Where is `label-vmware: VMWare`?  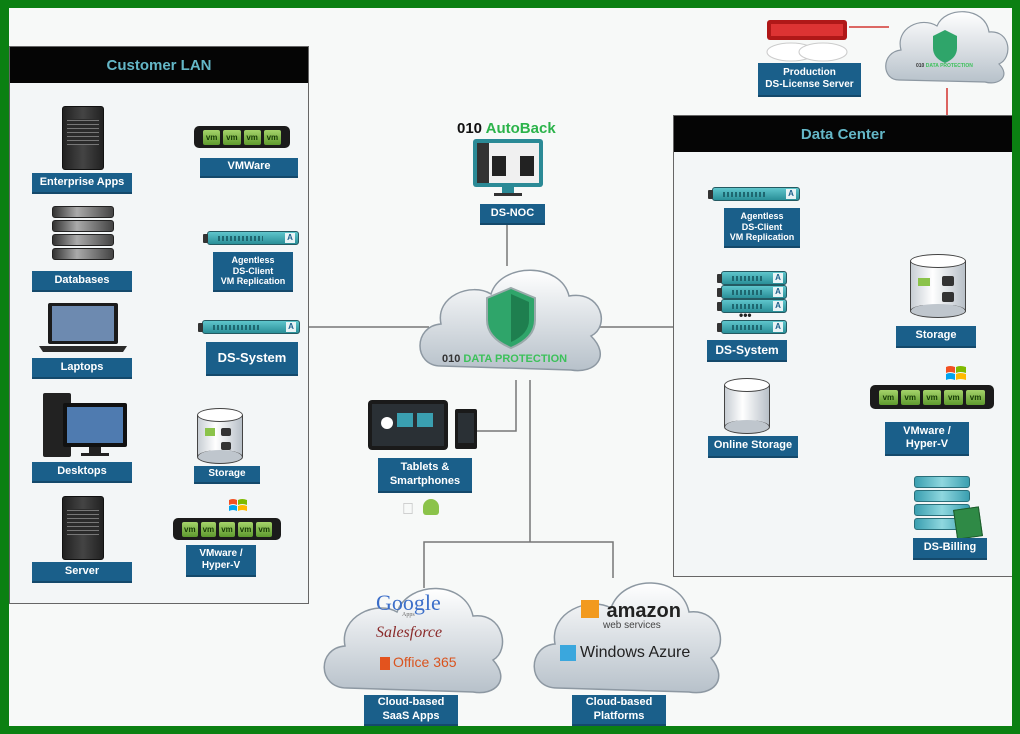 label-vmware: VMWare is located at coordinates (249, 168).